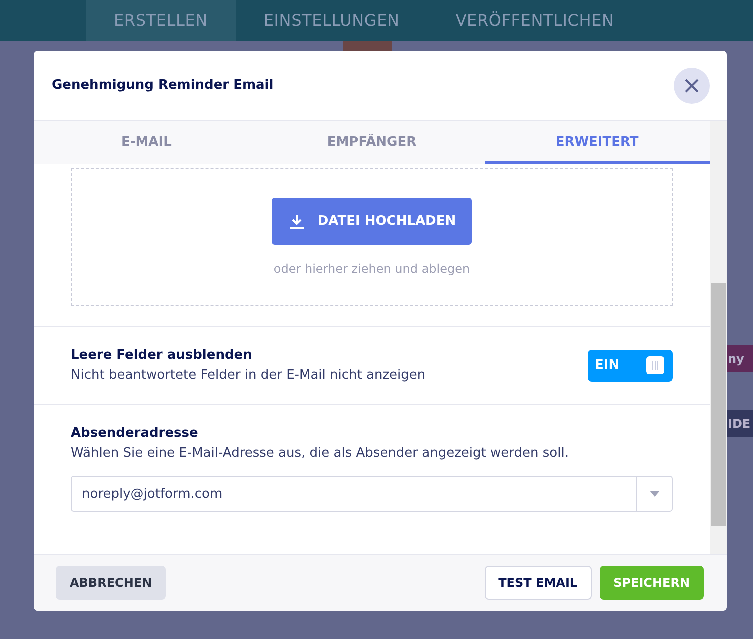  What do you see at coordinates (372, 221) in the screenshot?
I see `upload-button: DATEI HOCHLADEN` at bounding box center [372, 221].